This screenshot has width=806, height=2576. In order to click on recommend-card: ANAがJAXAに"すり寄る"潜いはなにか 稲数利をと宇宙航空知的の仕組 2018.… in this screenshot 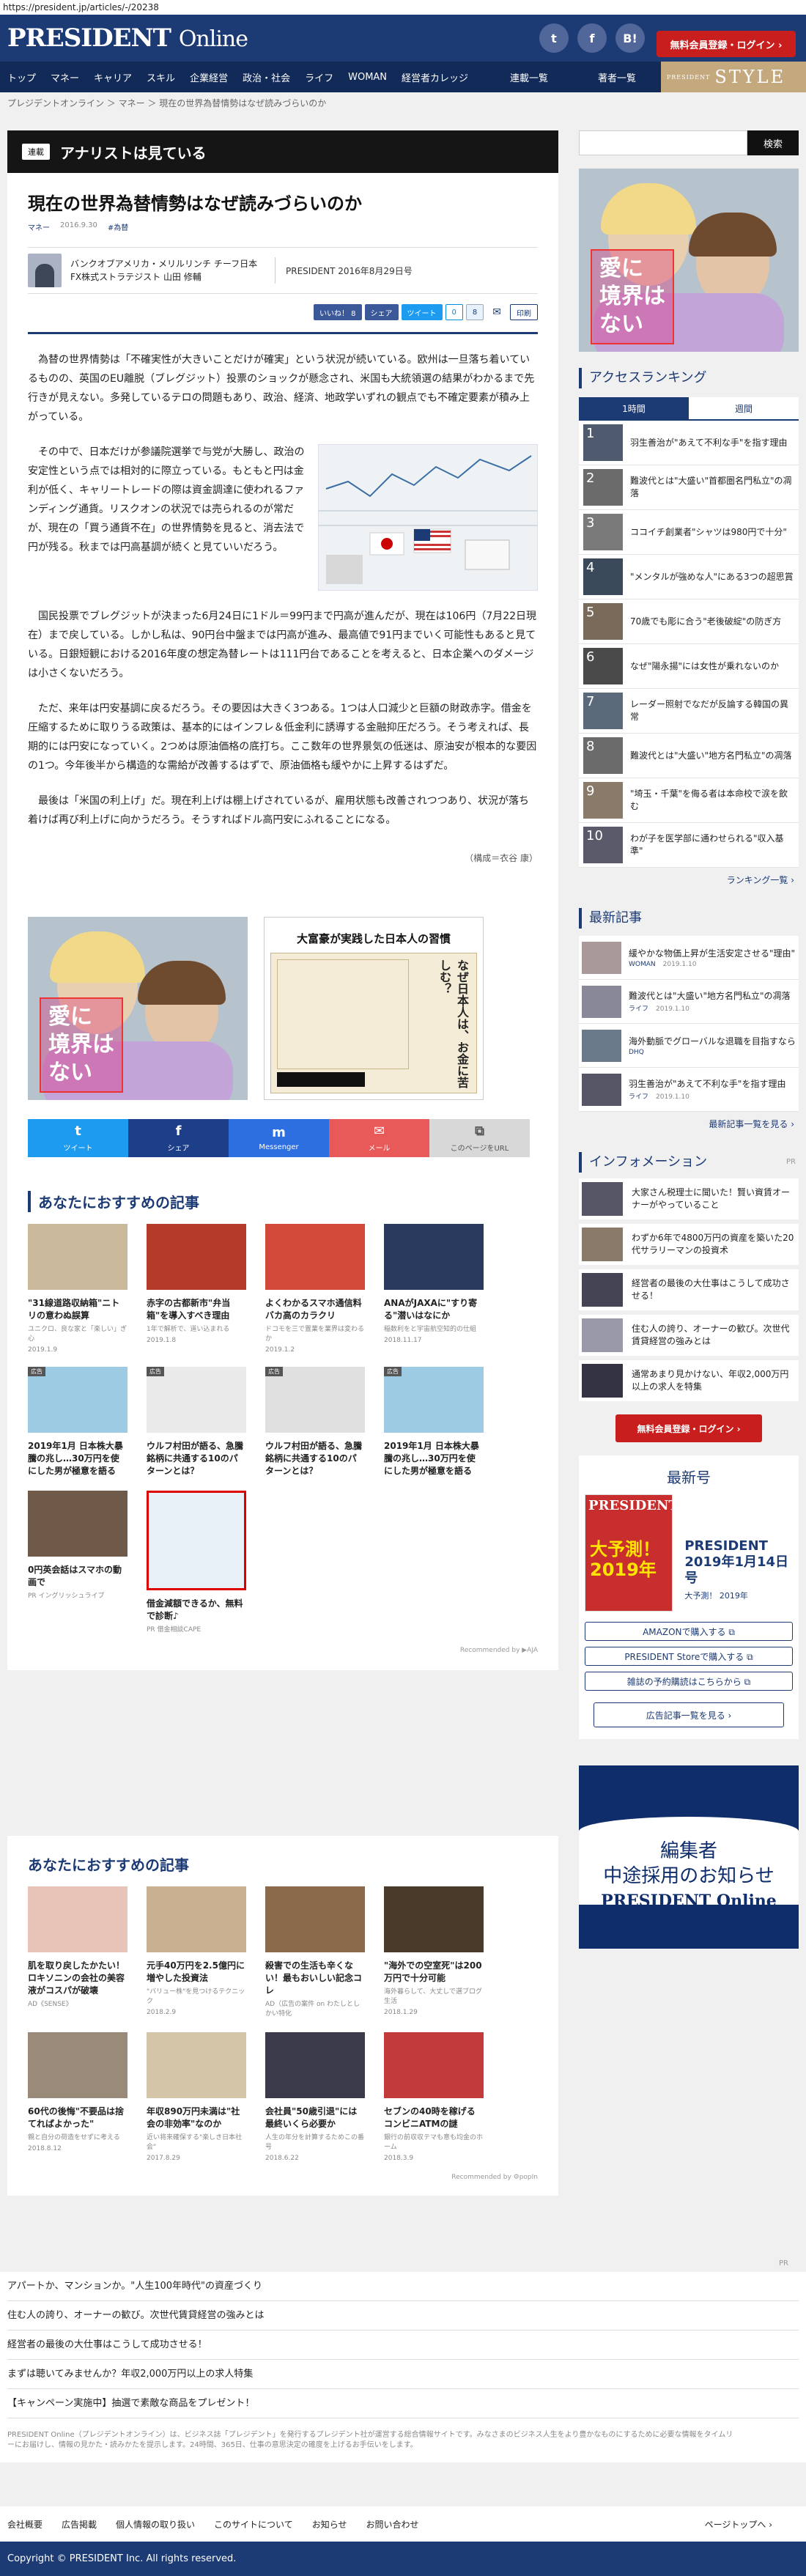, I will do `click(434, 1289)`.